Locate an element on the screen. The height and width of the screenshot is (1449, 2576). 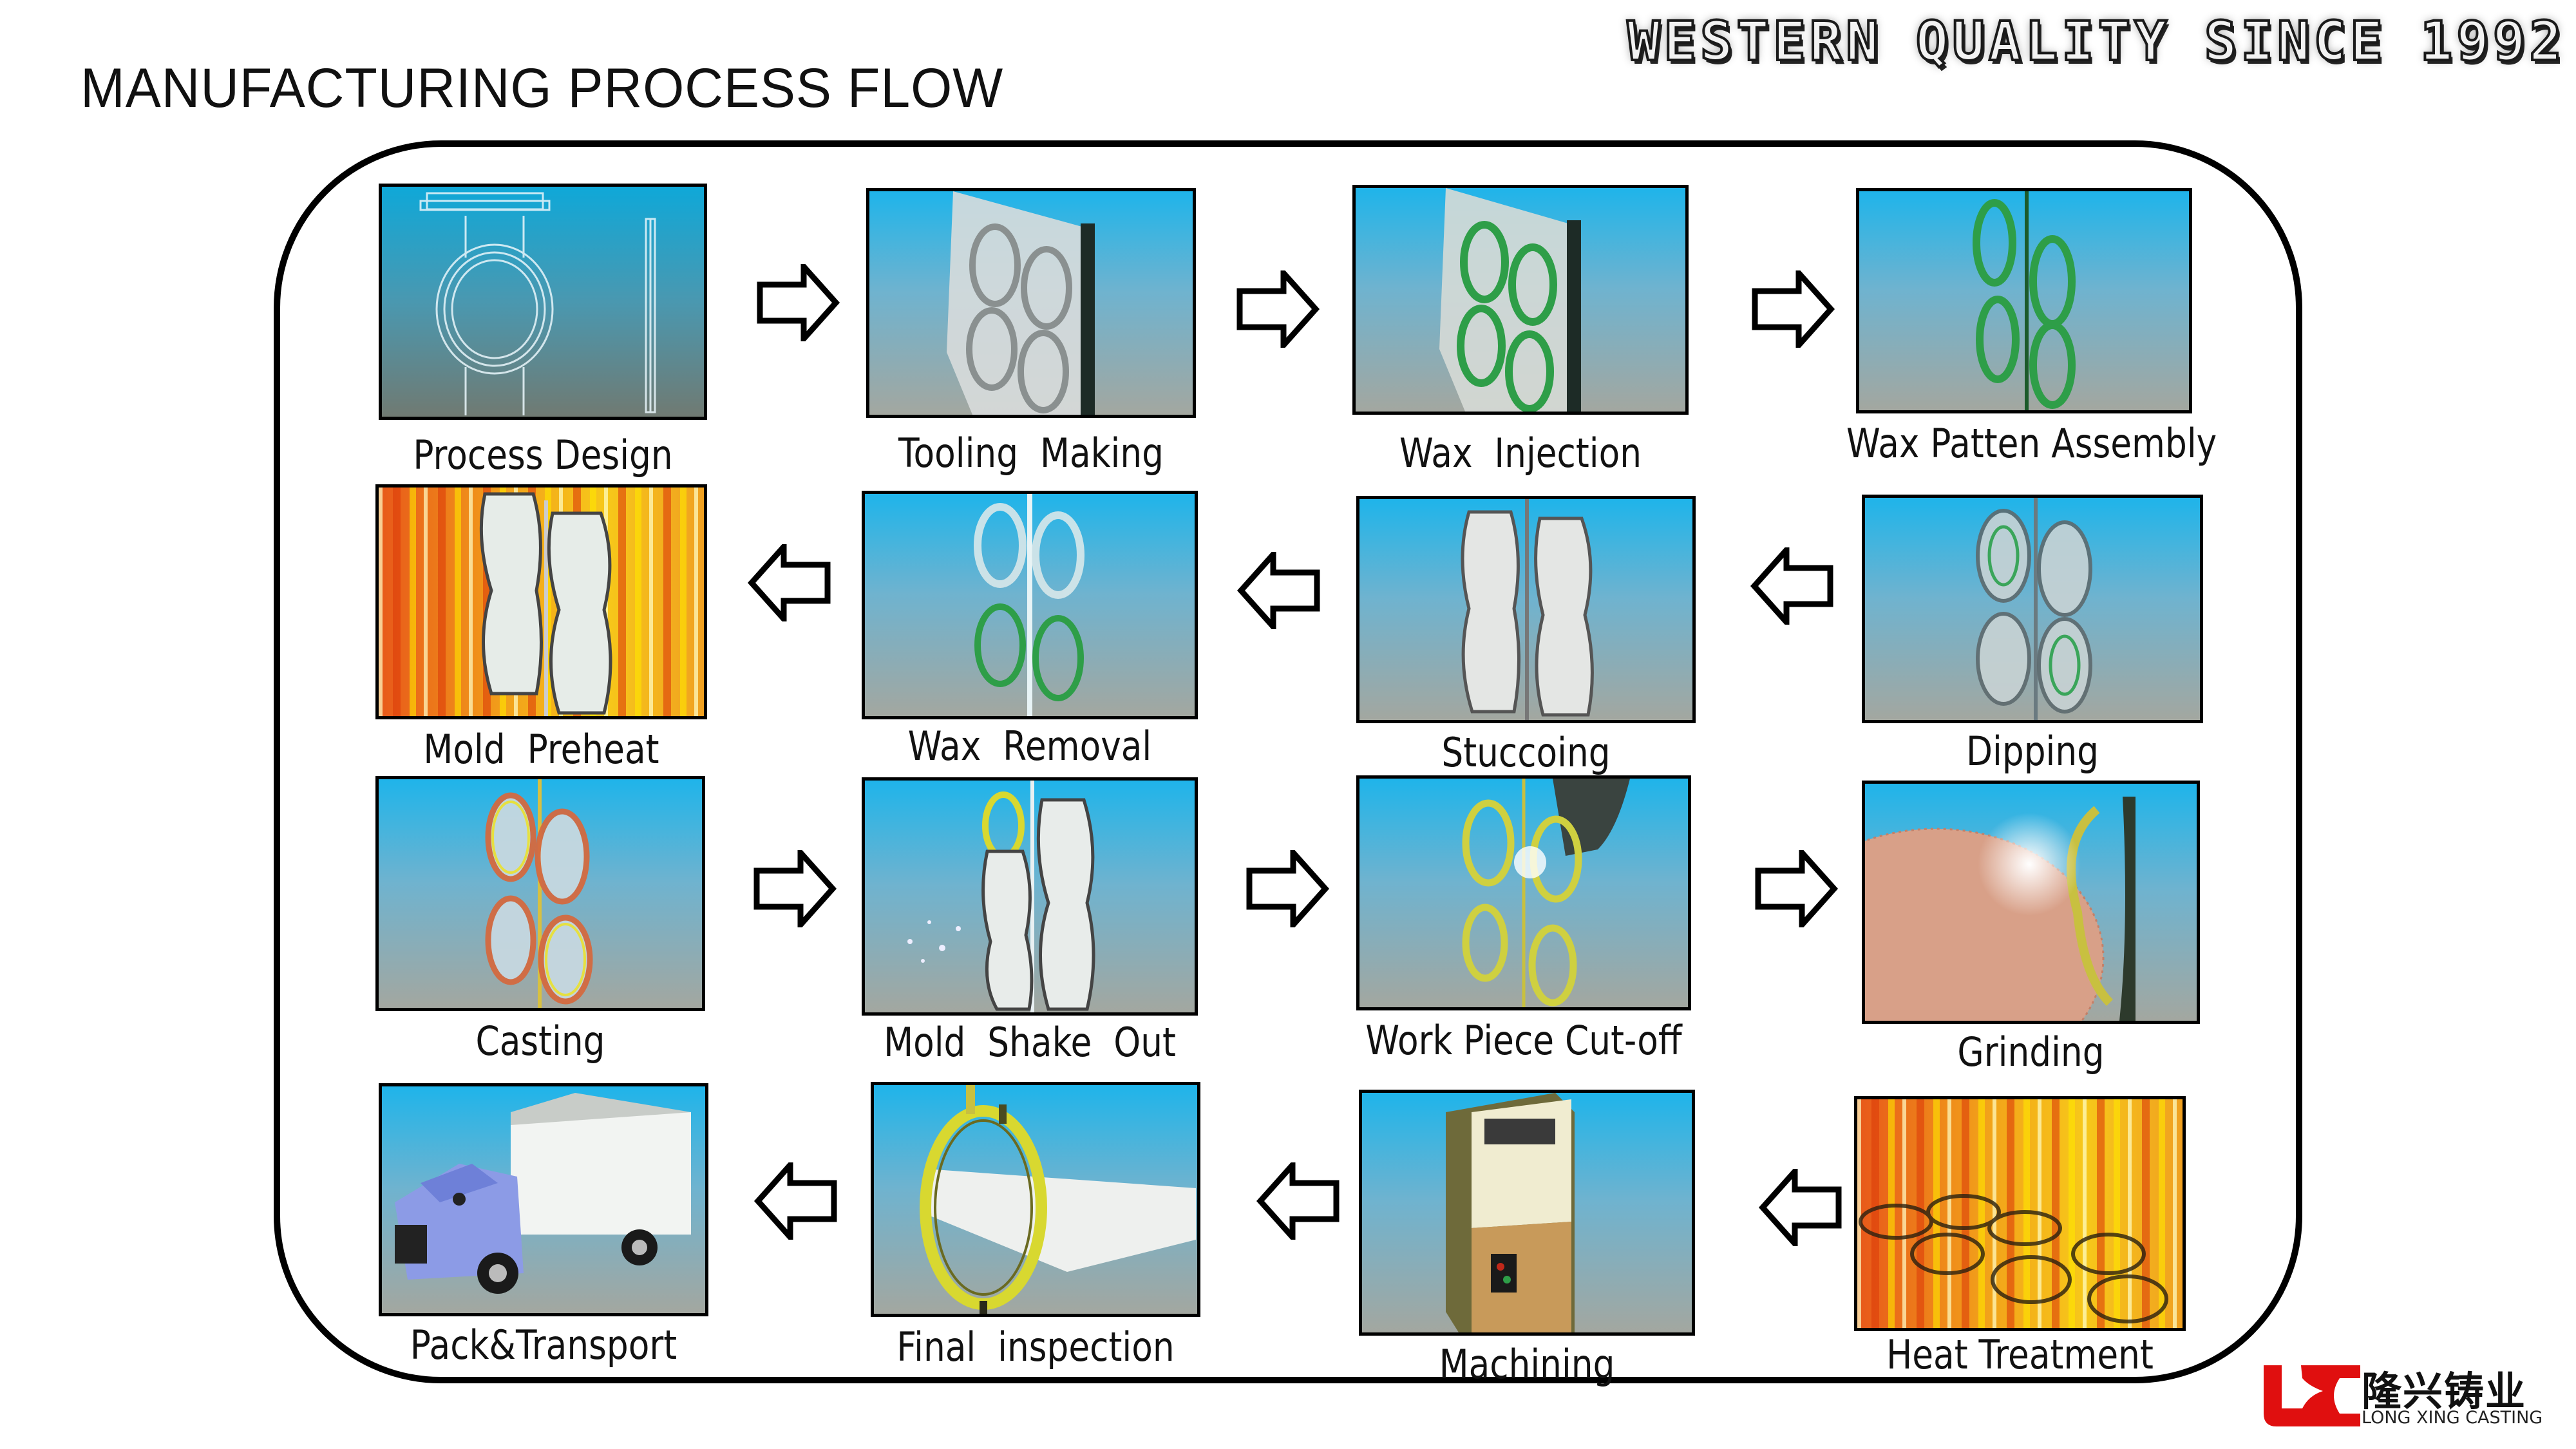
heat-treatment-image is located at coordinates (2020, 1213).